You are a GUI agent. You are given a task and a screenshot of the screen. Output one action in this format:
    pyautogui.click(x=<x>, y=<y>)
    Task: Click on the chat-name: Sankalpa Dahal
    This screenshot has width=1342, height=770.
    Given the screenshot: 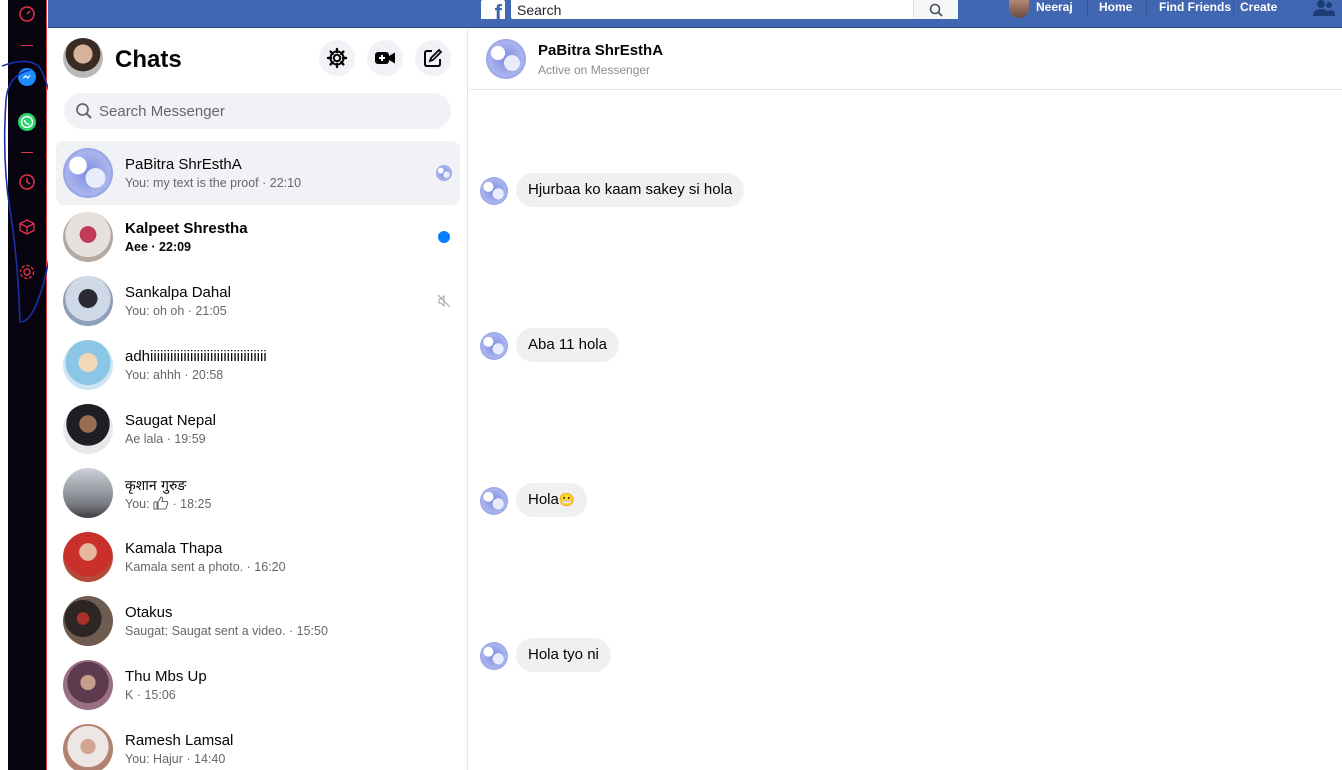 What is the action you would take?
    pyautogui.click(x=178, y=292)
    